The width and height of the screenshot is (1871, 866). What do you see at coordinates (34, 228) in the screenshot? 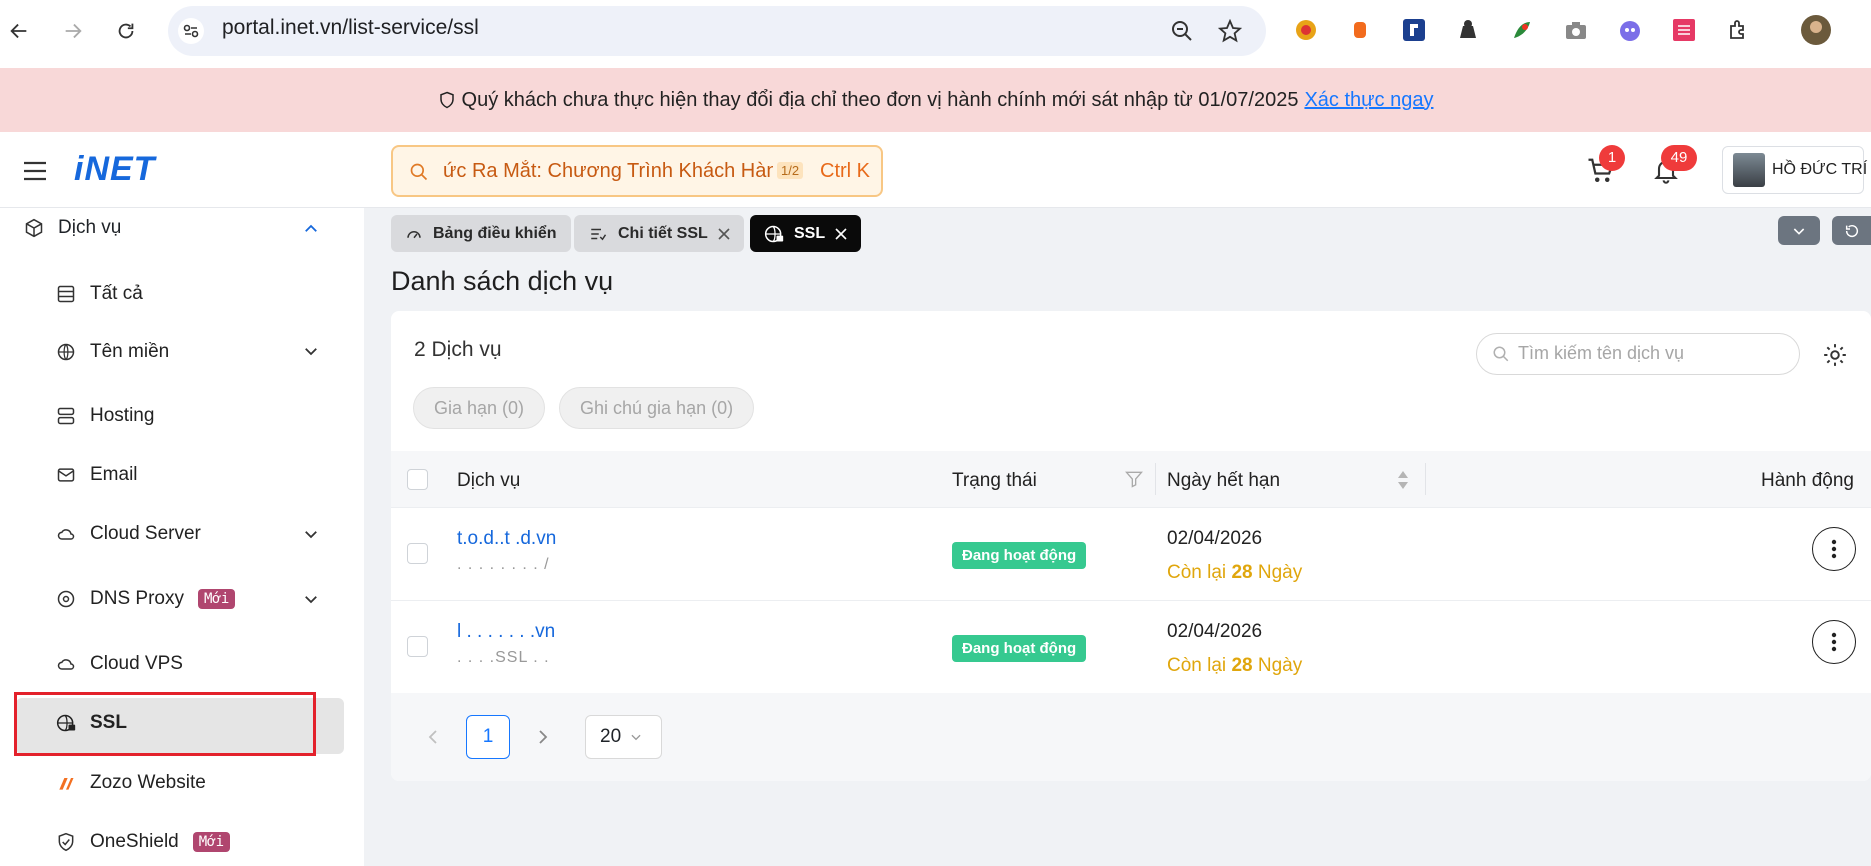
I see `box-icon` at bounding box center [34, 228].